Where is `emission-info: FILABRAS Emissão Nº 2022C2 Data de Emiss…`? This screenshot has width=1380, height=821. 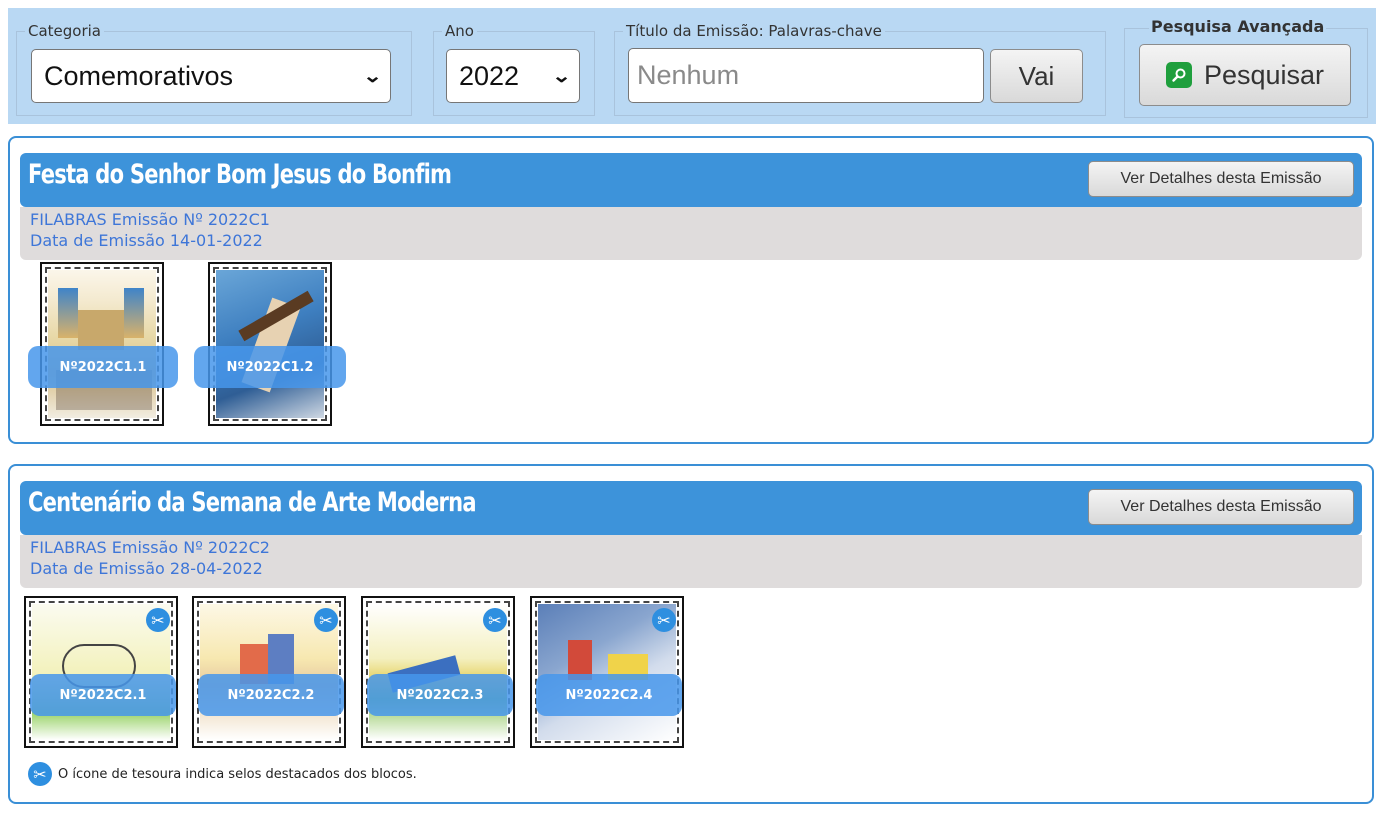 emission-info: FILABRAS Emissão Nº 2022C2 Data de Emiss… is located at coordinates (691, 561).